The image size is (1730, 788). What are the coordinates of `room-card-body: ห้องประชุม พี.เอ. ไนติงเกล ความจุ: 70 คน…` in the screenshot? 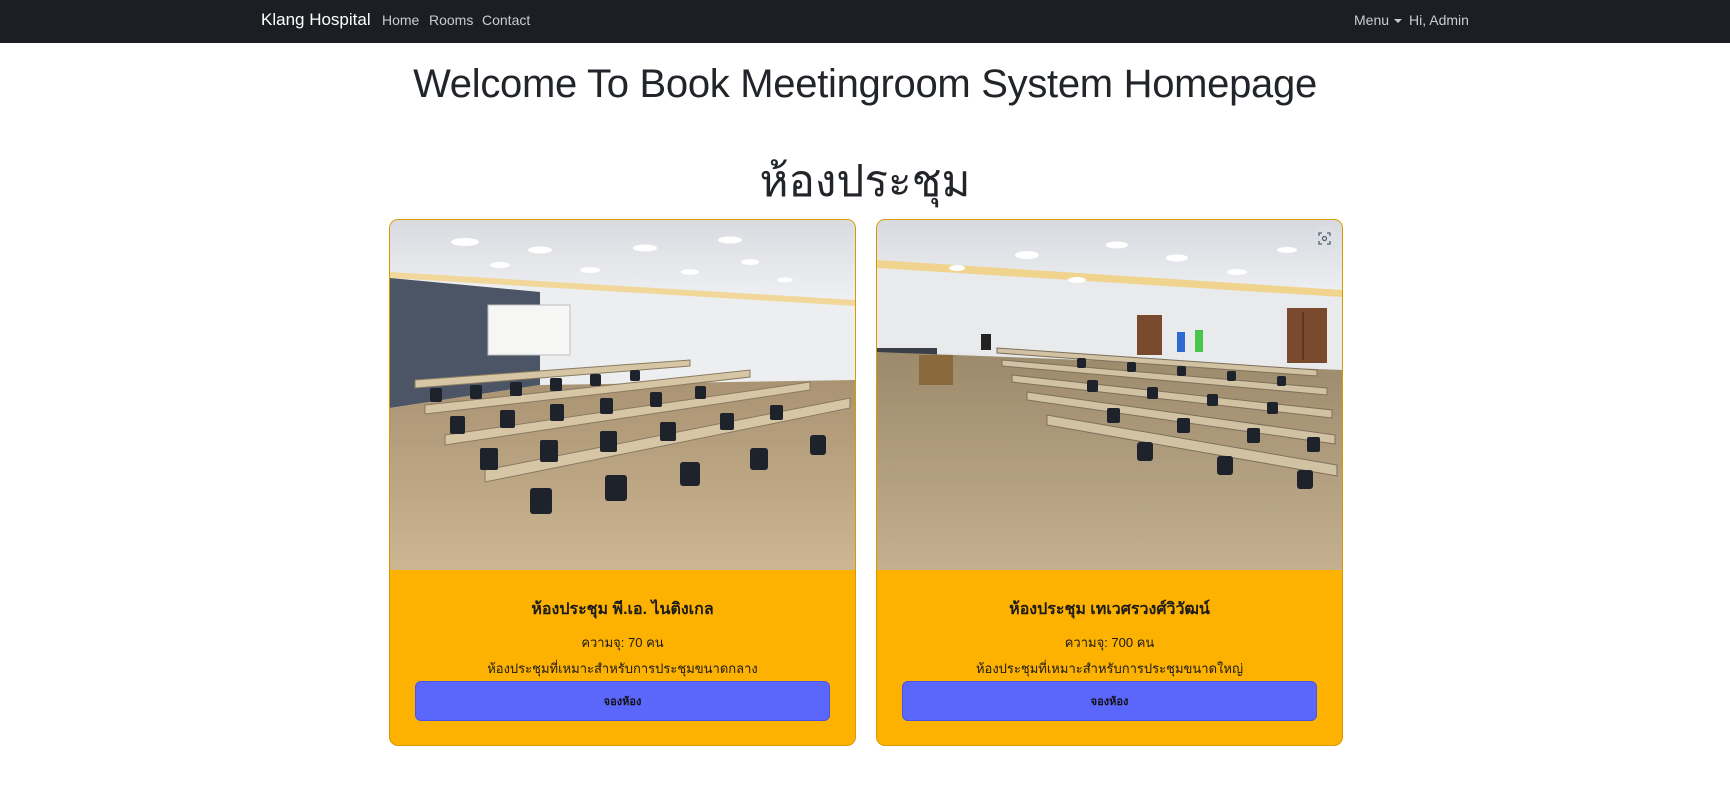 It's located at (622, 657).